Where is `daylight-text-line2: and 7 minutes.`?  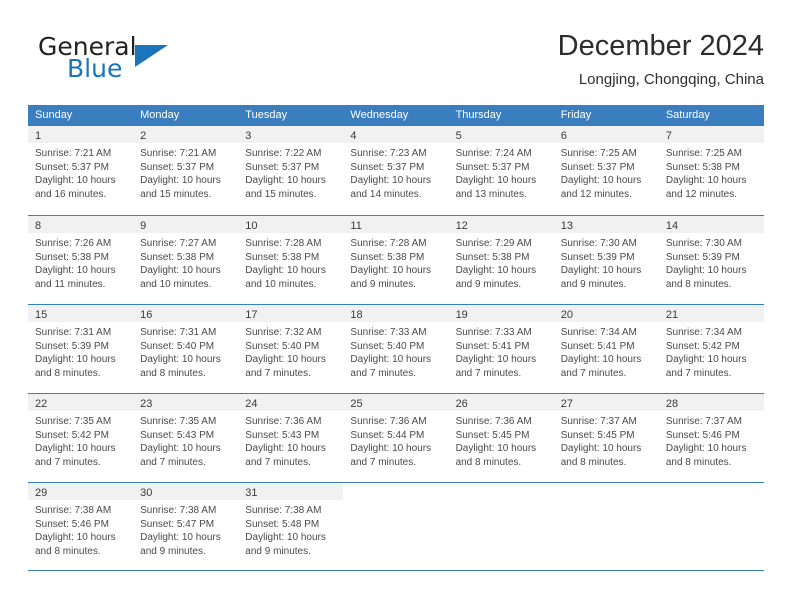
daylight-text-line2: and 7 minutes. is located at coordinates (68, 462).